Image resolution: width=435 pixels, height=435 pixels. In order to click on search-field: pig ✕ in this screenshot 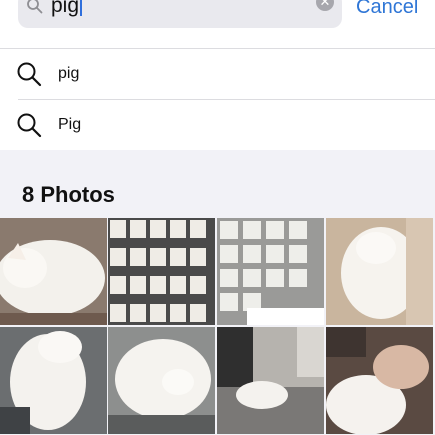, I will do `click(180, 14)`.